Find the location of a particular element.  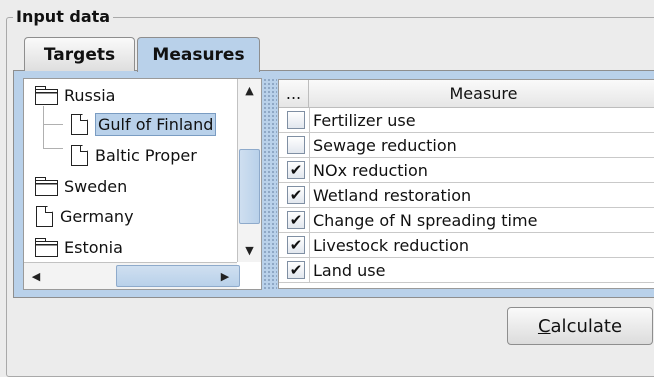

tree-item-estonia: Estonia is located at coordinates (78, 247).